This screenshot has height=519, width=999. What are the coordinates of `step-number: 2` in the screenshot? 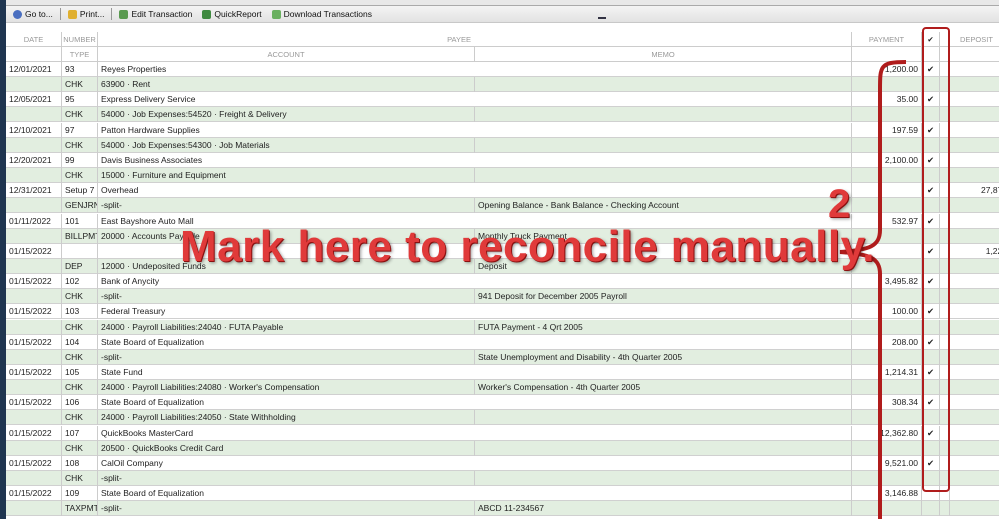 It's located at (839, 204).